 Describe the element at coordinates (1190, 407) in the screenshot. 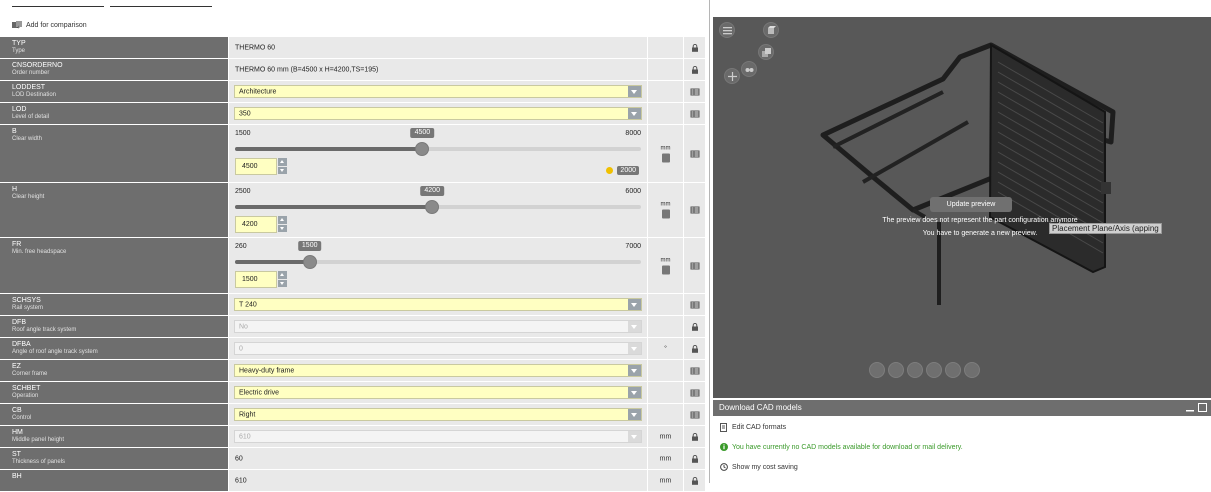

I see `minimize-icon` at that location.